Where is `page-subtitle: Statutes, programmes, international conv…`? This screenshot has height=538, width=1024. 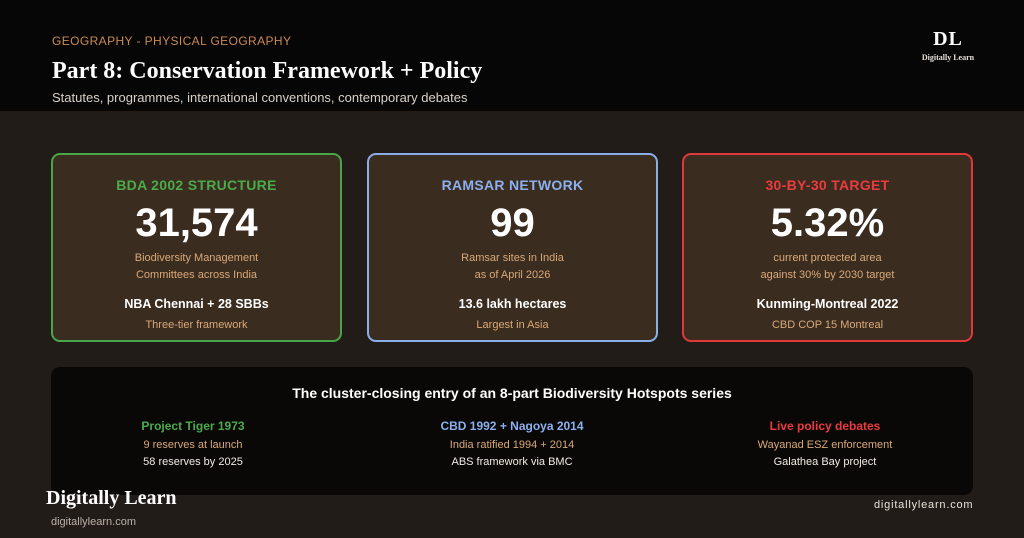
page-subtitle: Statutes, programmes, international conv… is located at coordinates (260, 97).